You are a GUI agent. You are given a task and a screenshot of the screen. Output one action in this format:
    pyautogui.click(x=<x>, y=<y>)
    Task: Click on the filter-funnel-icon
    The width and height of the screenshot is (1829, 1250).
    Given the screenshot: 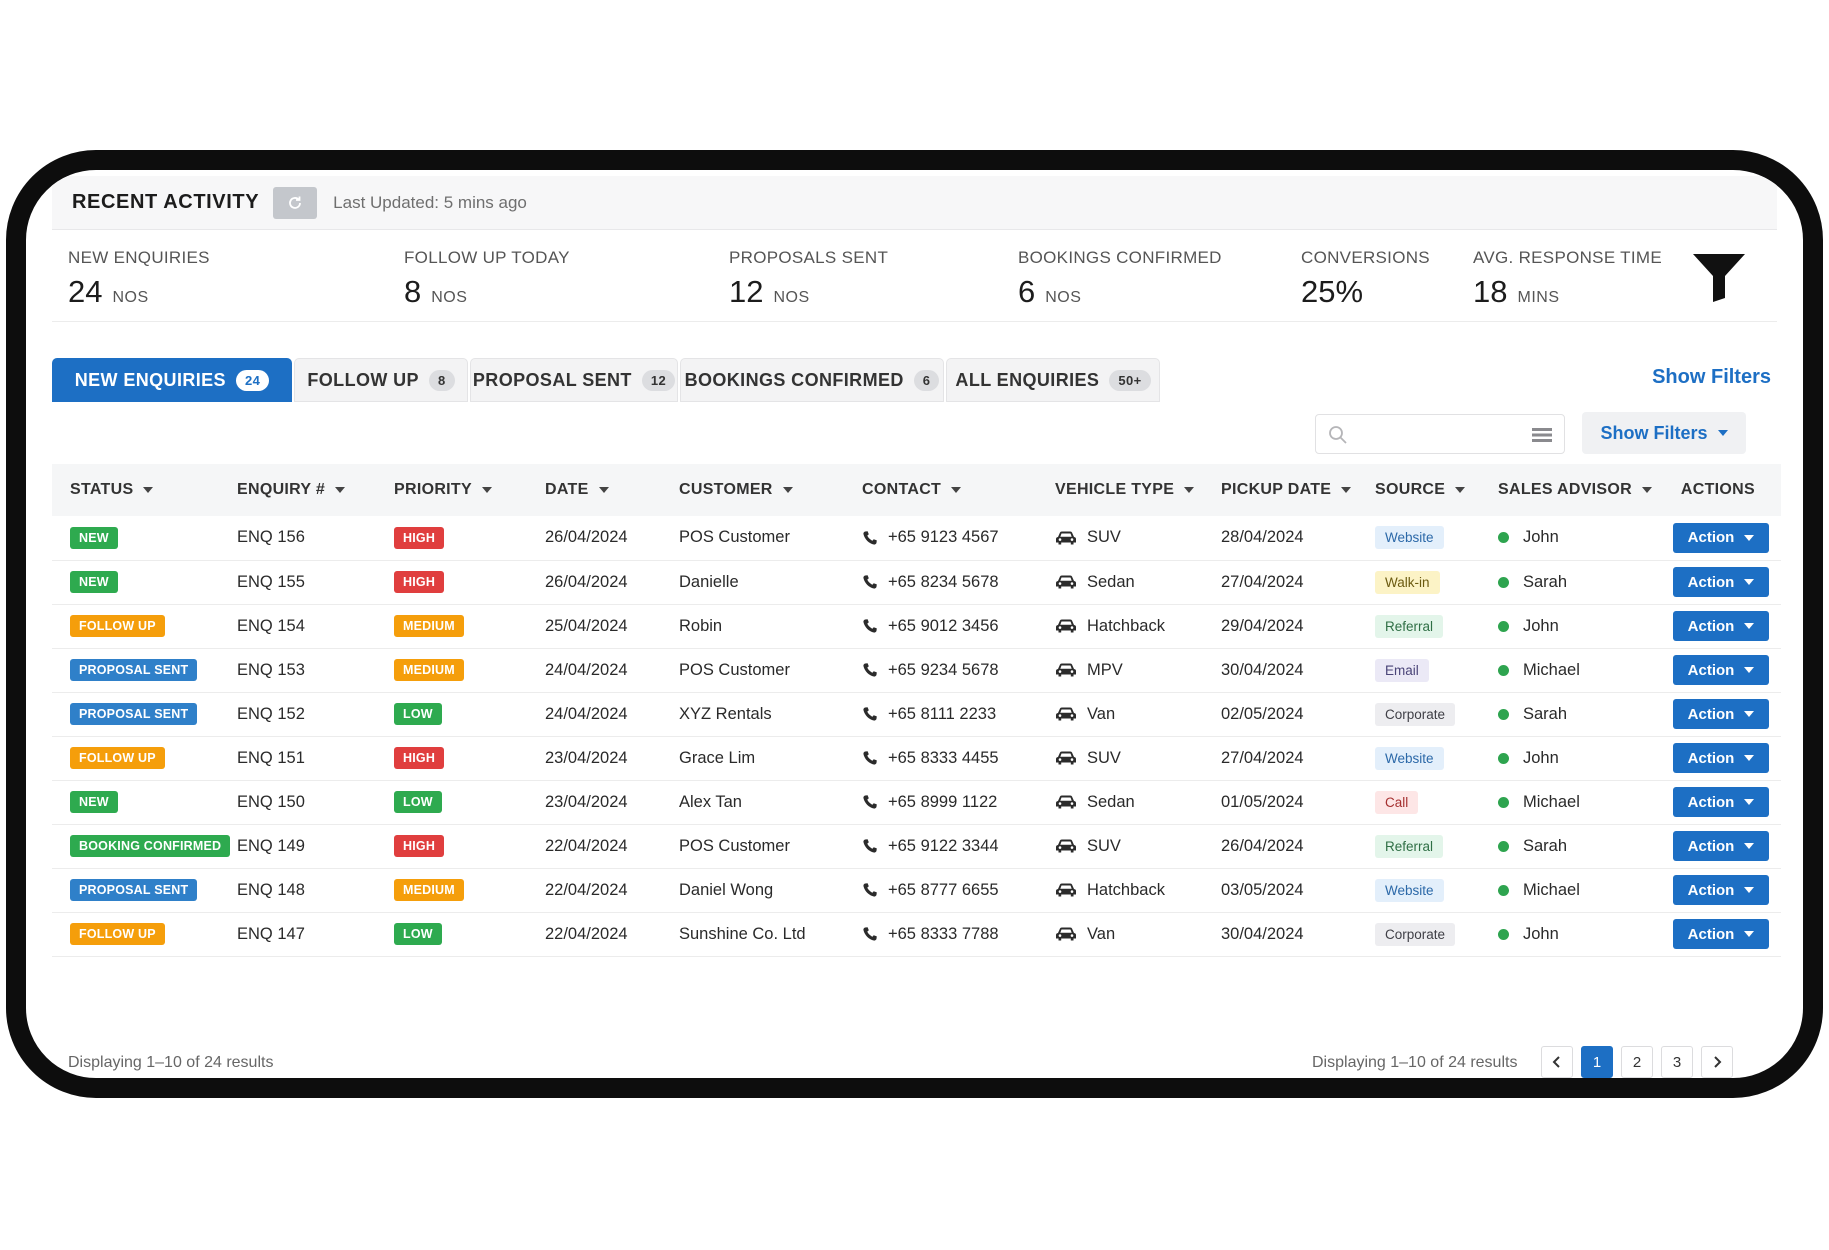 What is the action you would take?
    pyautogui.click(x=1719, y=280)
    